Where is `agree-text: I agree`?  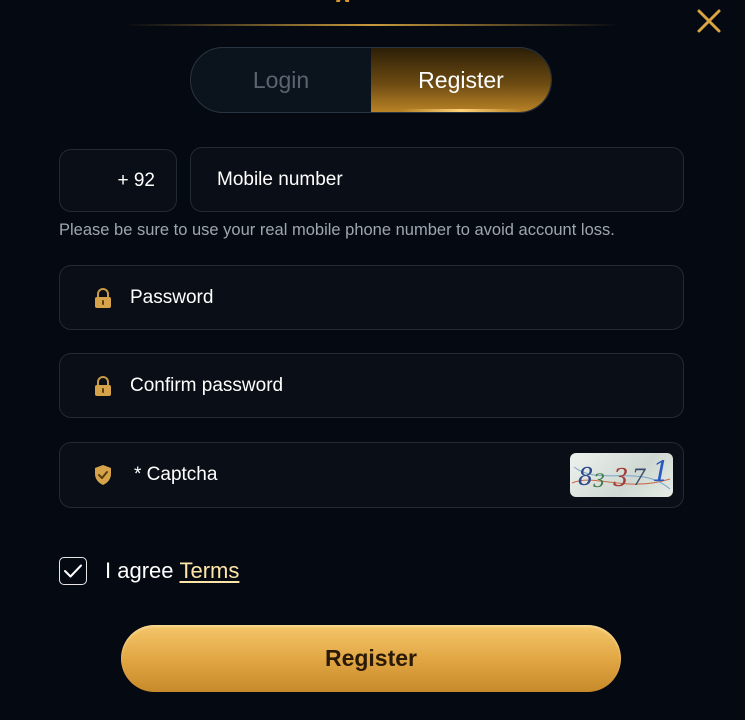 agree-text: I agree is located at coordinates (139, 570).